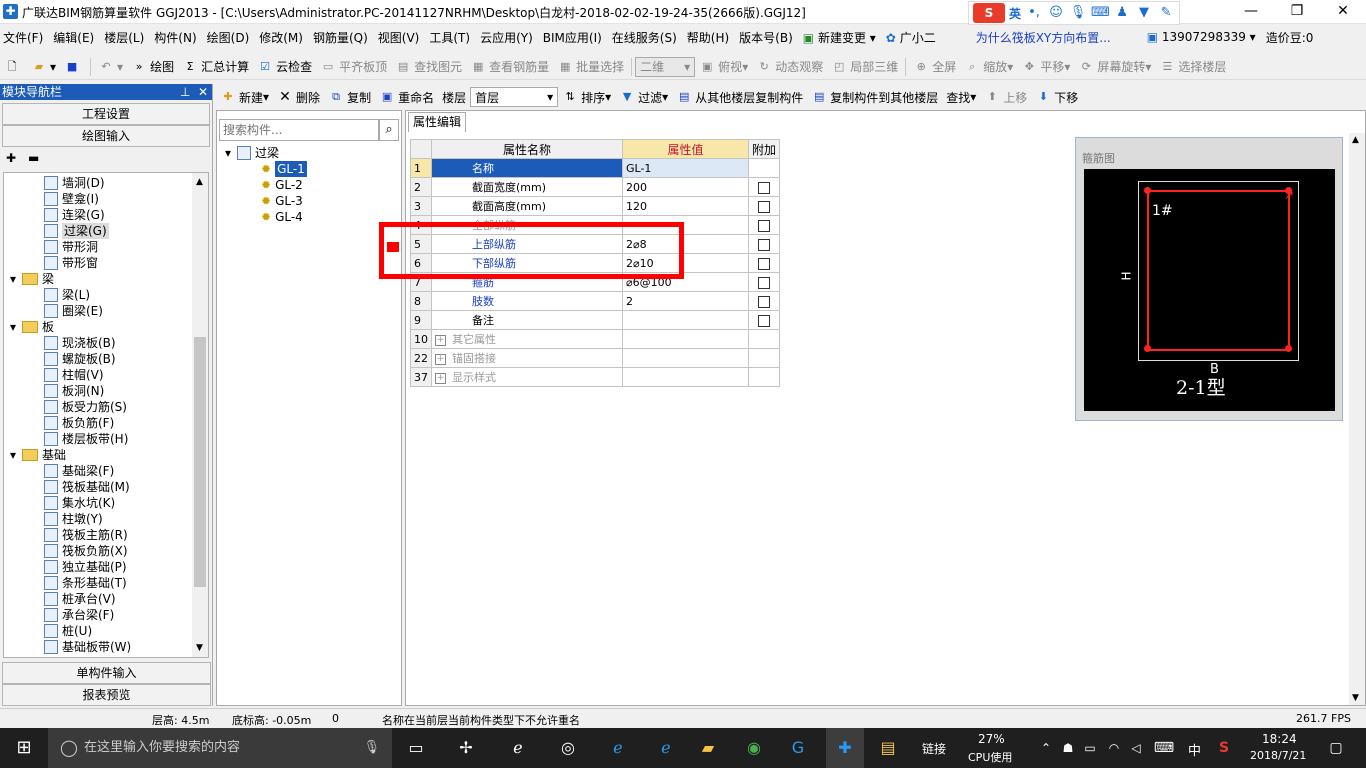 The height and width of the screenshot is (768, 1366). I want to click on single-component-button: 单构件输入, so click(106, 673).